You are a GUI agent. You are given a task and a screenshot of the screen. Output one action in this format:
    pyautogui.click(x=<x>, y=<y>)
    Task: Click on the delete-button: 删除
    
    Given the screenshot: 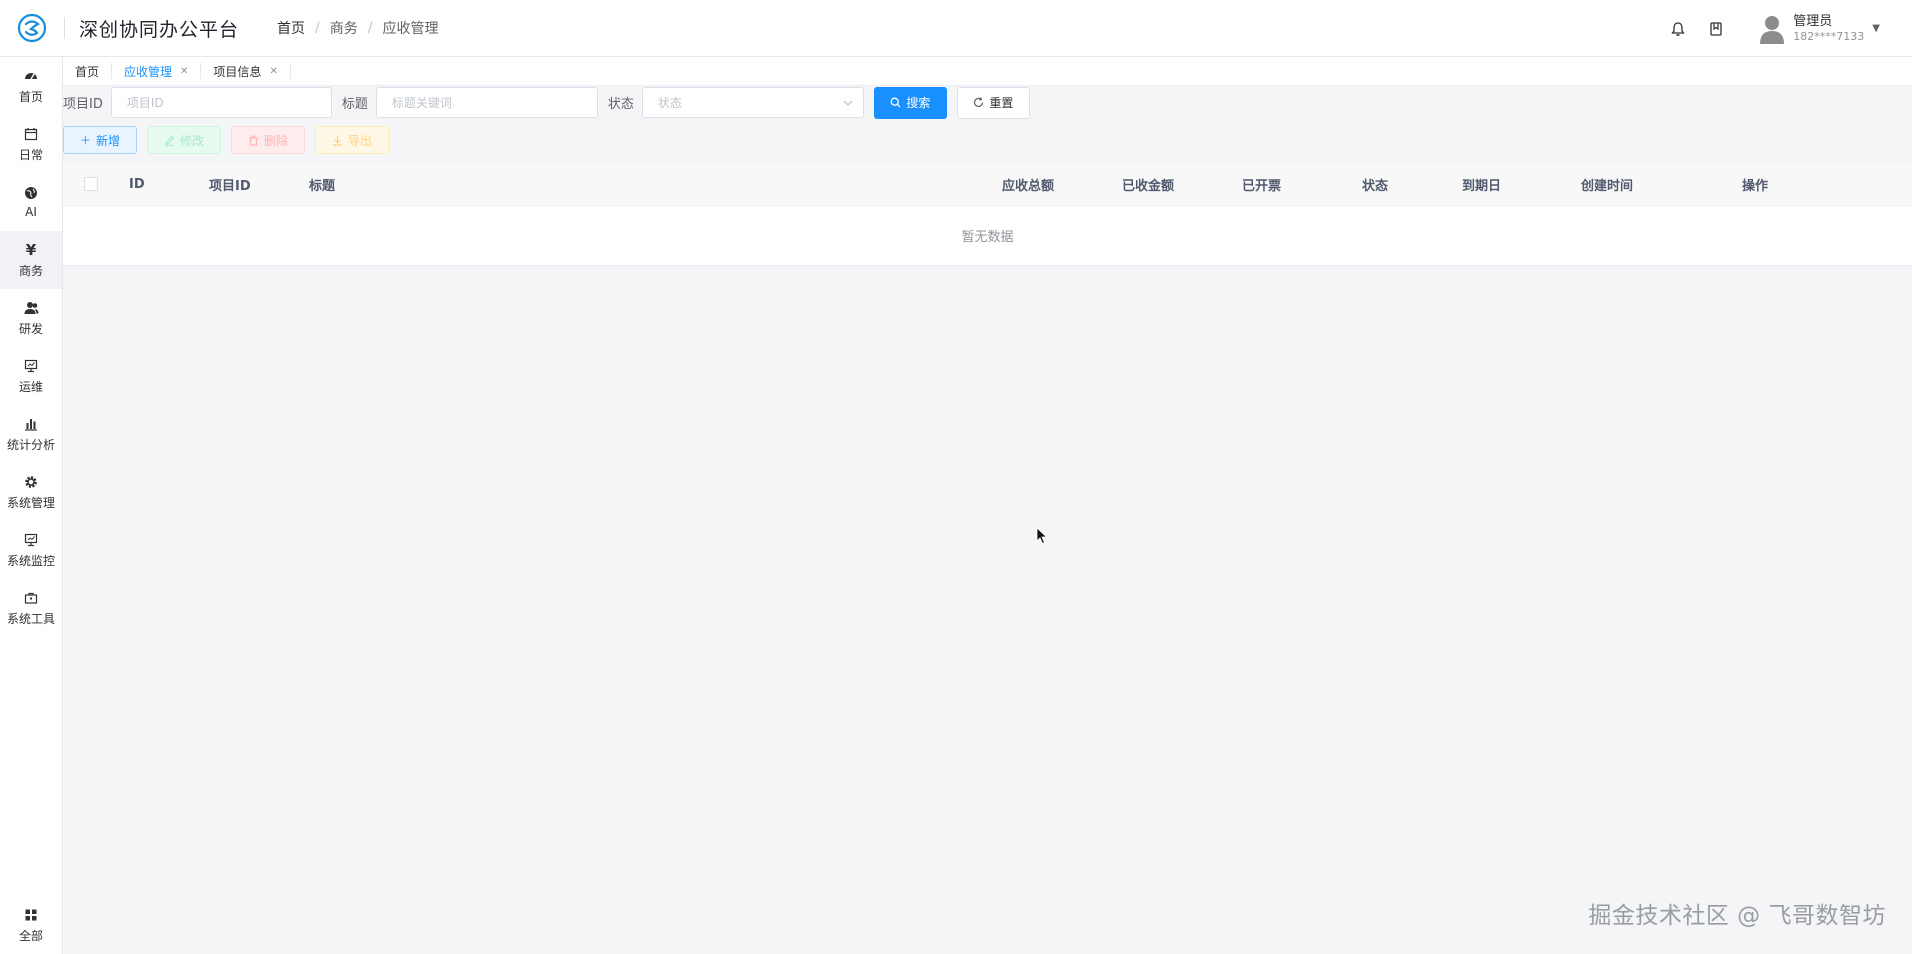 What is the action you would take?
    pyautogui.click(x=268, y=140)
    